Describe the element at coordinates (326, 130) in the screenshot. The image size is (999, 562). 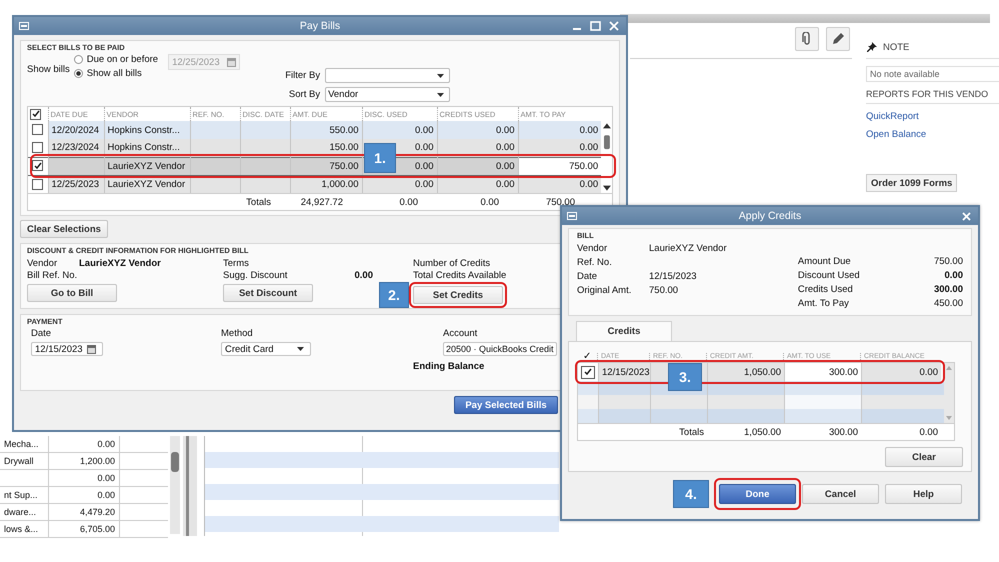
I see `table-cell: 550.00` at that location.